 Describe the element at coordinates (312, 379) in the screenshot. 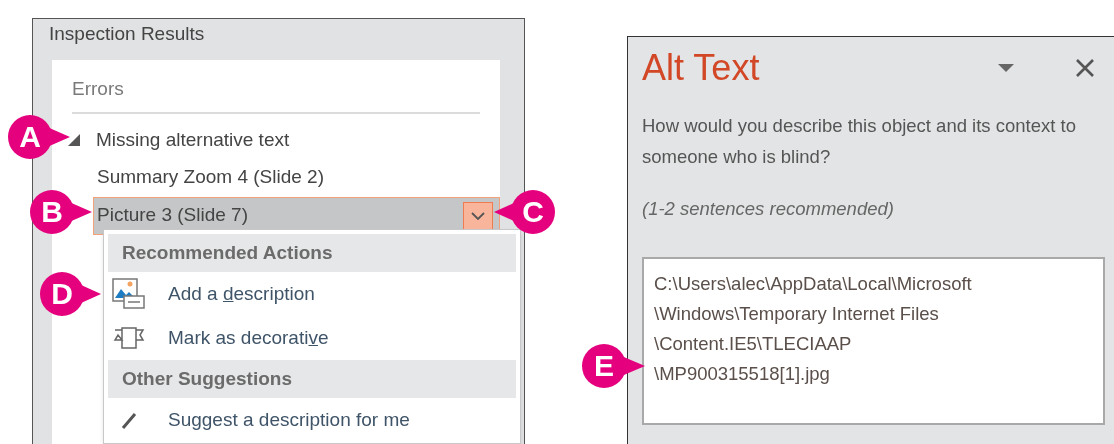

I see `menu-section-header: Other Suggestions` at that location.